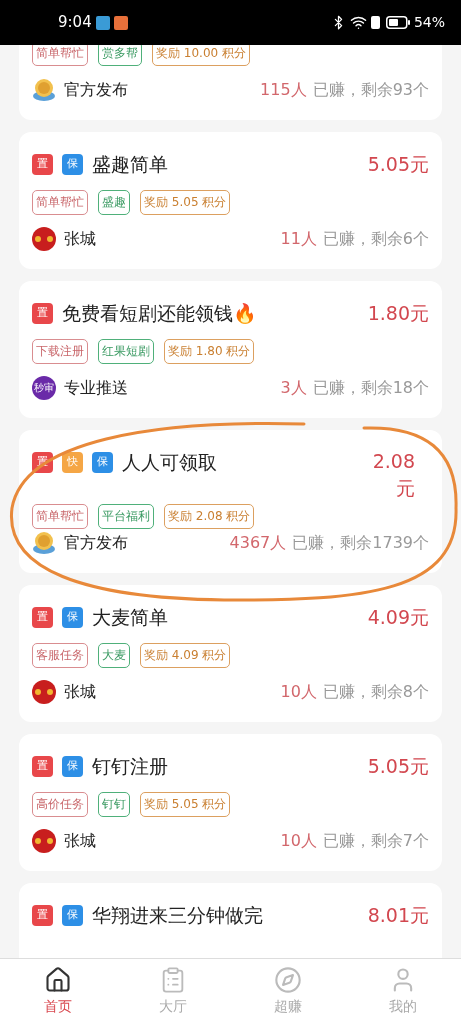  What do you see at coordinates (120, 55) in the screenshot?
I see `task-tag: 赏多帮` at bounding box center [120, 55].